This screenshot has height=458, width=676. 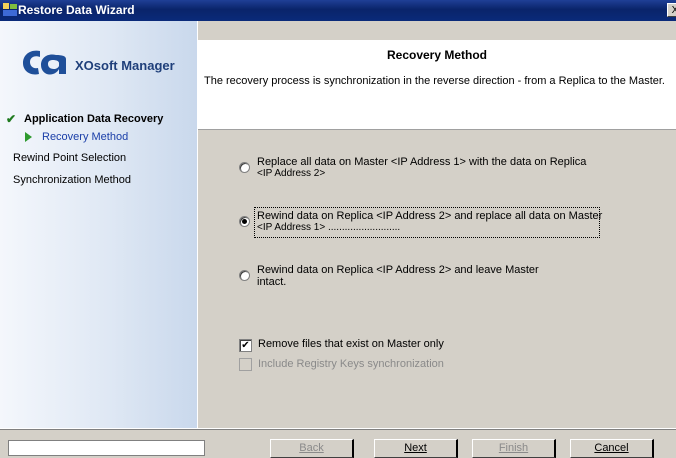 I want to click on window-title: Restore Data Wizard, so click(x=76, y=10).